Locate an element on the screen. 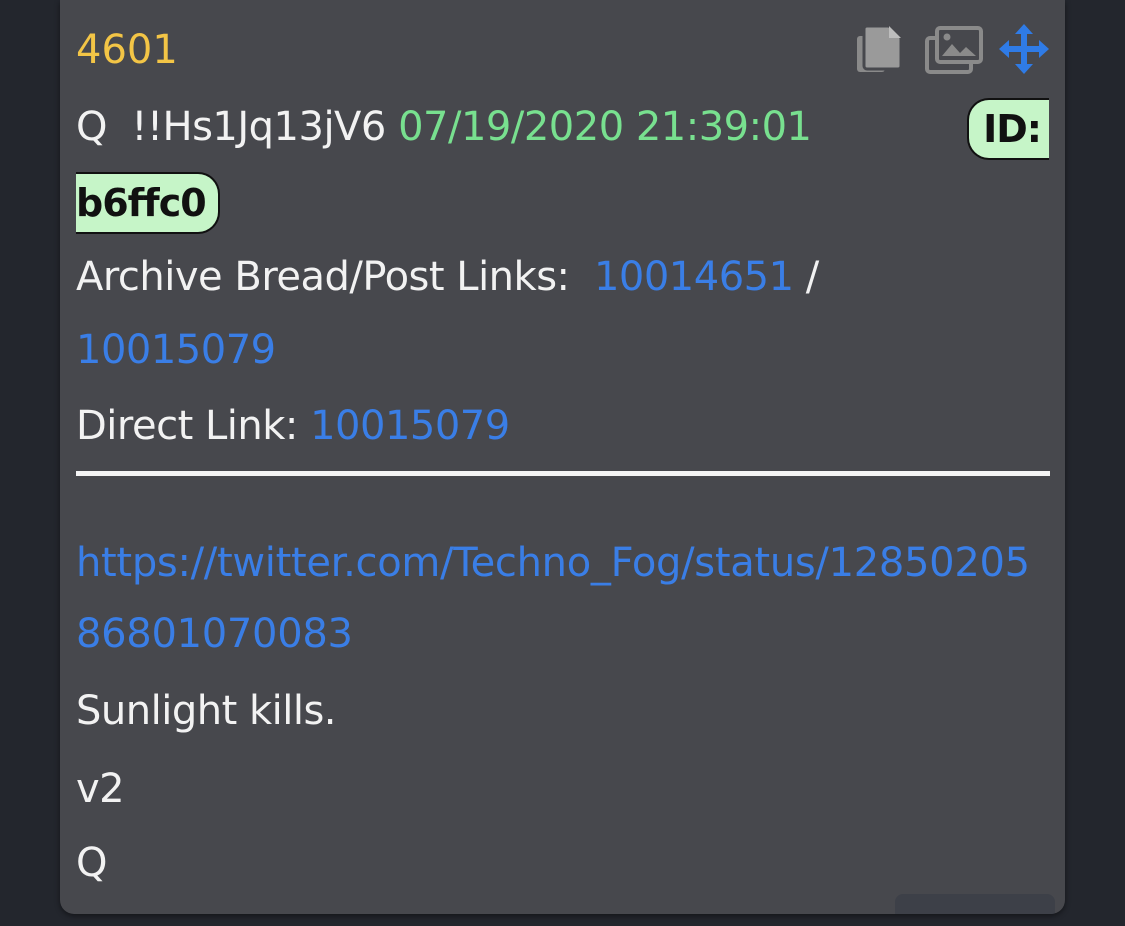 The image size is (1125, 926). archive-label: Archive Bread/Post Links: is located at coordinates (323, 277).